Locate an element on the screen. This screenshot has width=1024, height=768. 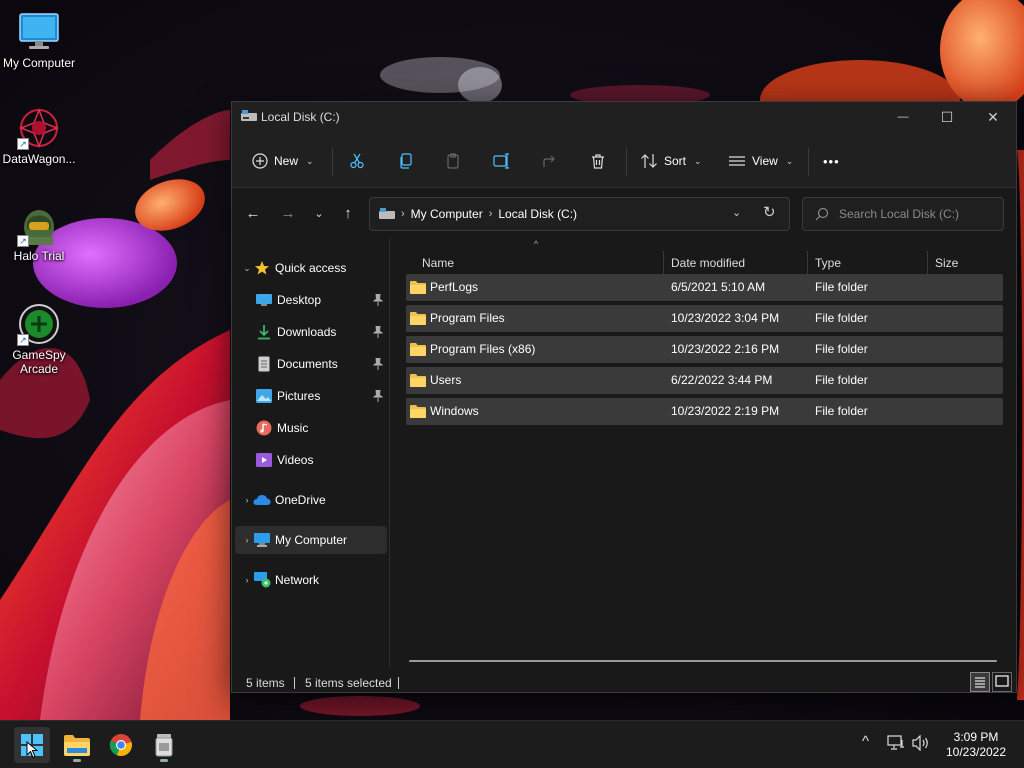
file-name: Windows is located at coordinates (454, 411).